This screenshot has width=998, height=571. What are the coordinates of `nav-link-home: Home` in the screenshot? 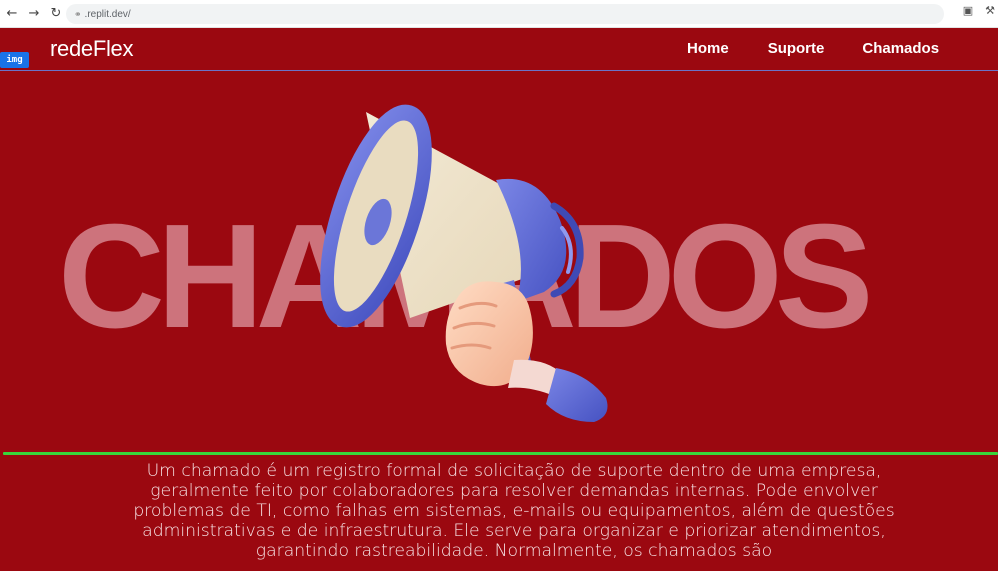 It's located at (708, 48).